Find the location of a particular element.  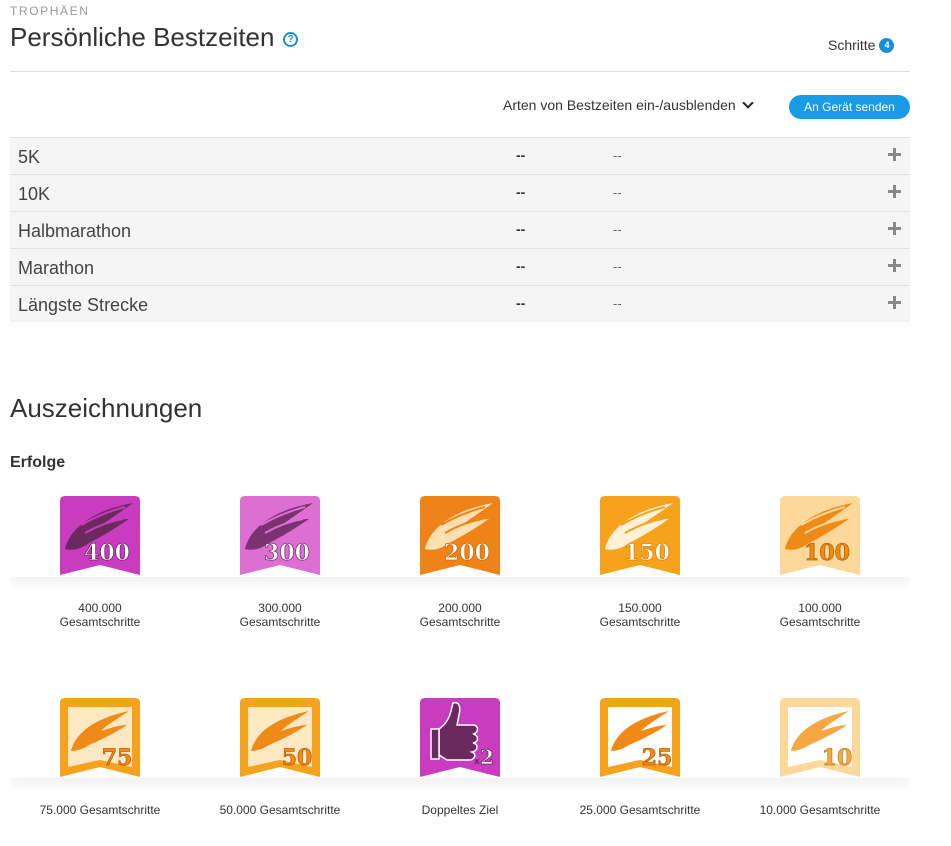

badge-100k-icon: 100 is located at coordinates (820, 535).